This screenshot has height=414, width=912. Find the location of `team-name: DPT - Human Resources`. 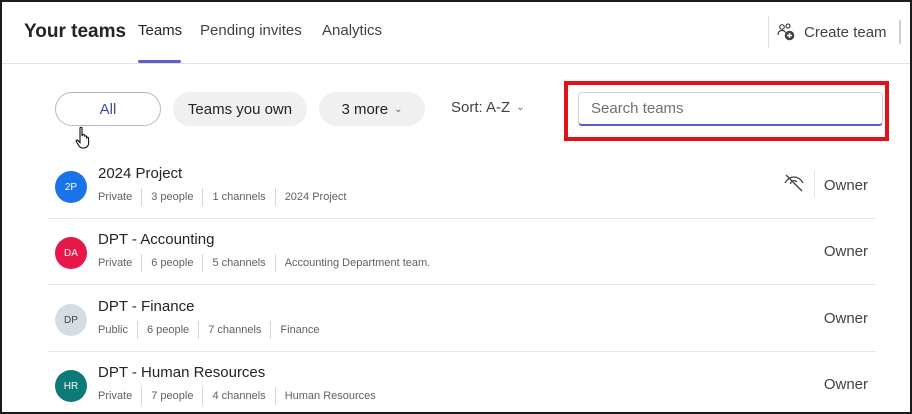

team-name: DPT - Human Resources is located at coordinates (182, 372).